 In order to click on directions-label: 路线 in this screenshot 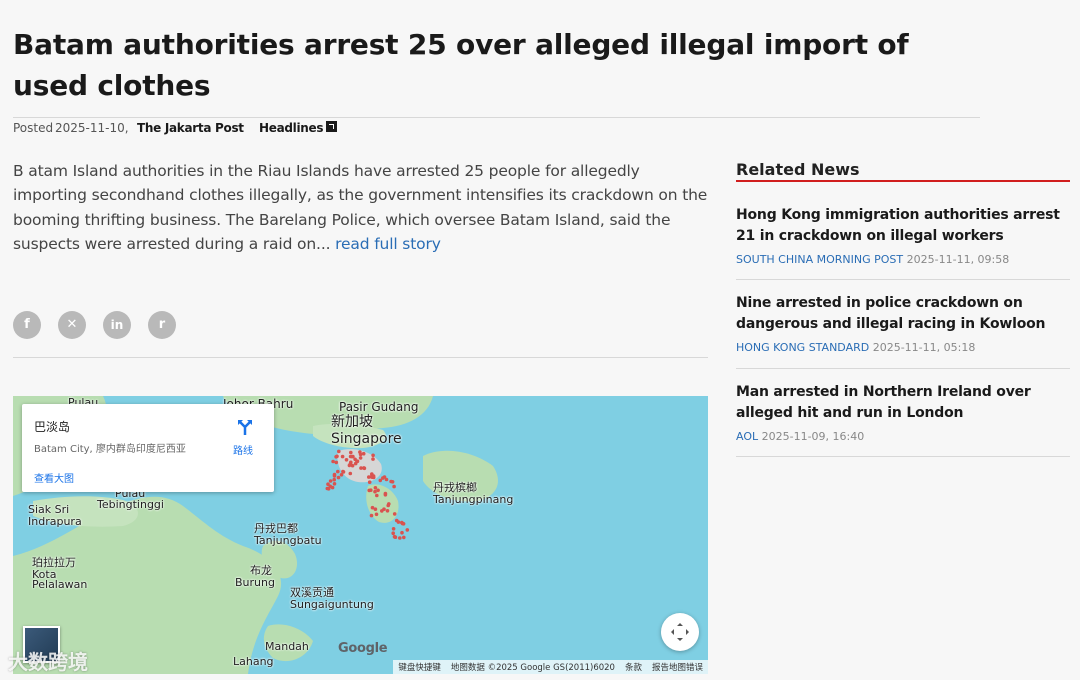, I will do `click(243, 449)`.